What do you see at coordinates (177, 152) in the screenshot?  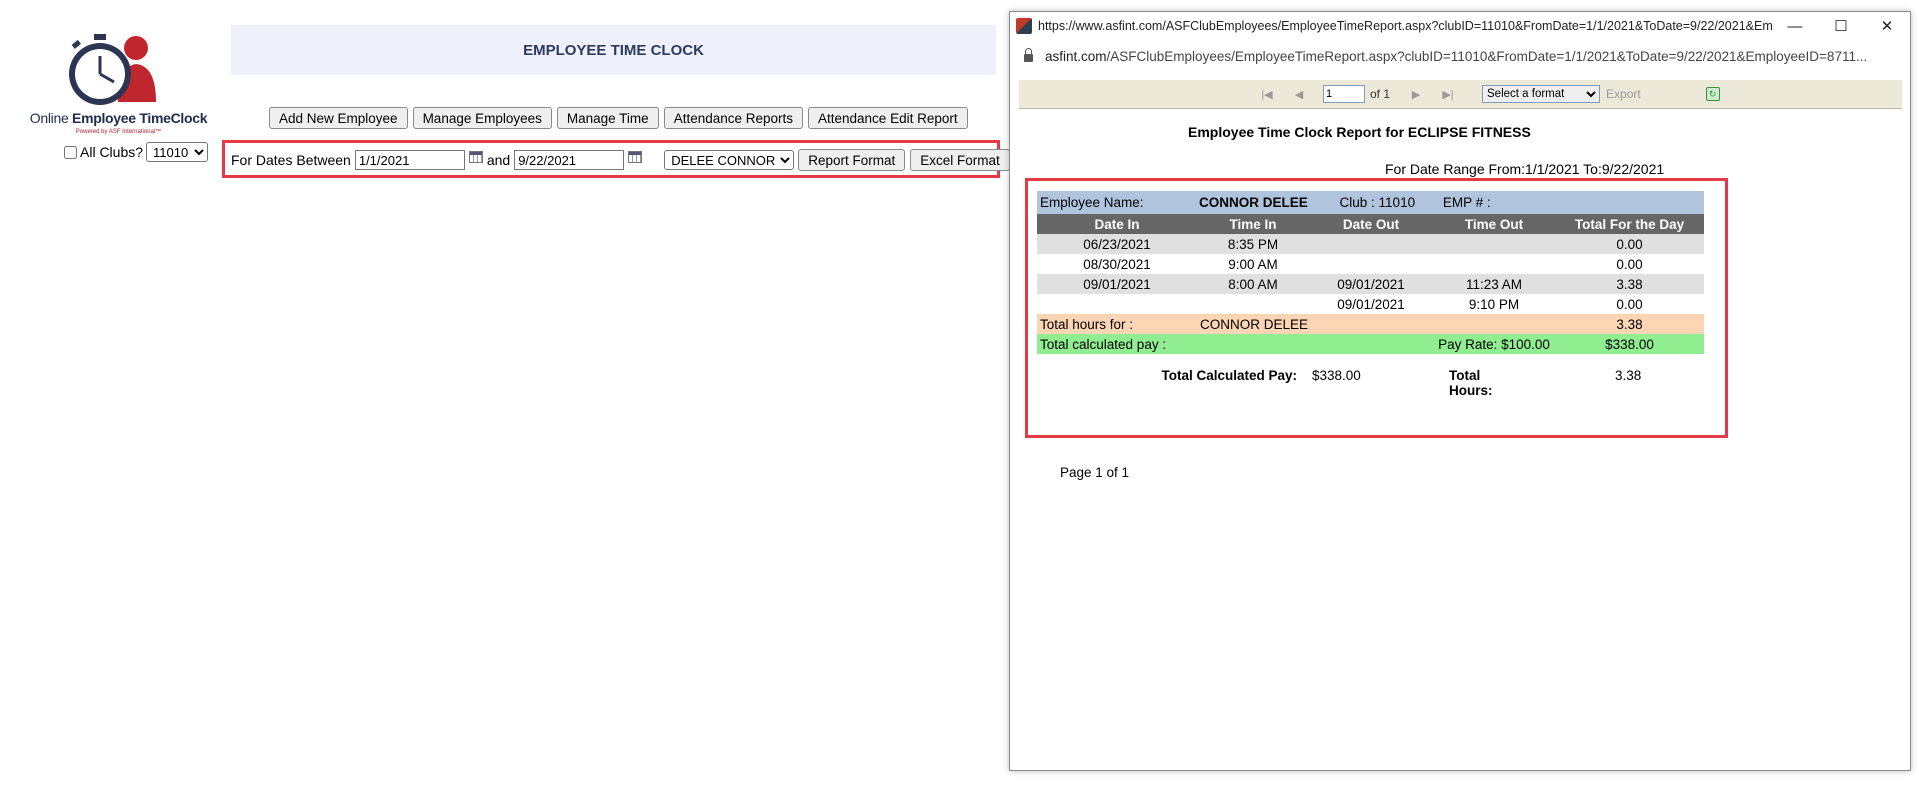 I see `club-select: 11010` at bounding box center [177, 152].